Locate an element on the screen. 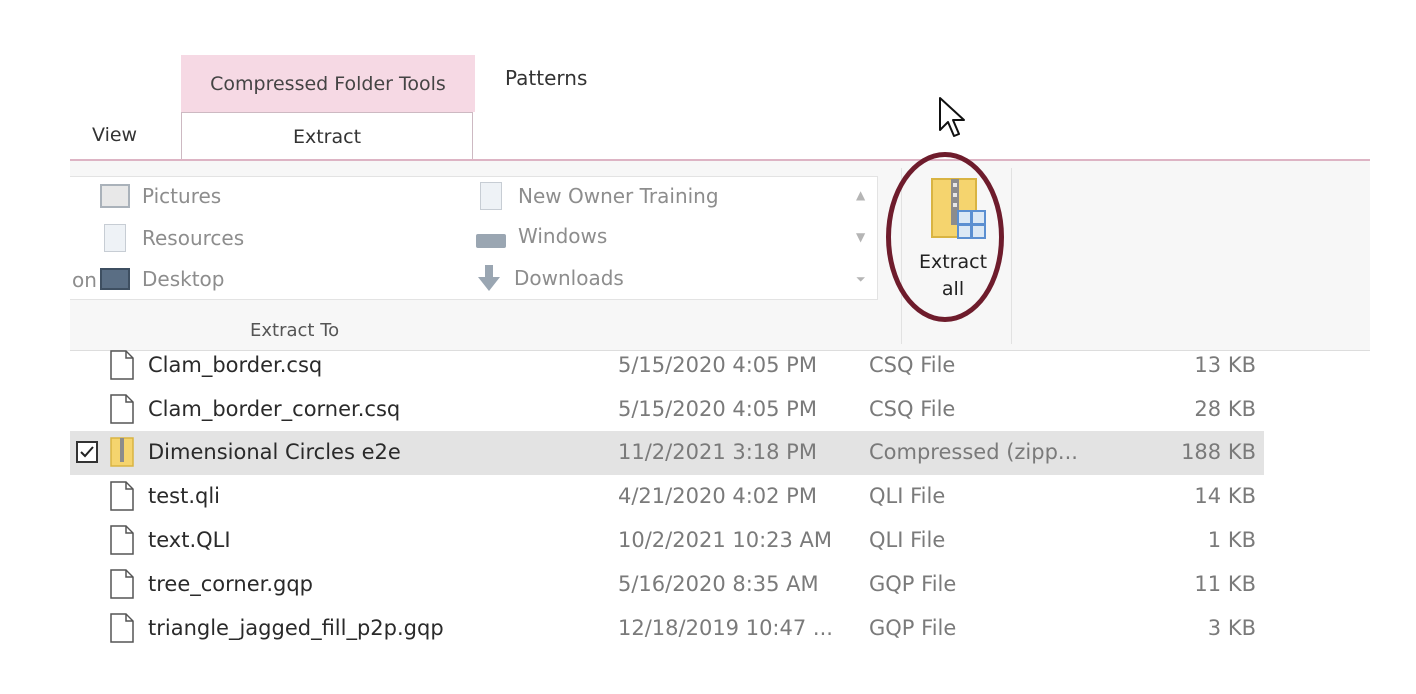  file-size: 13 KB is located at coordinates (1225, 365).